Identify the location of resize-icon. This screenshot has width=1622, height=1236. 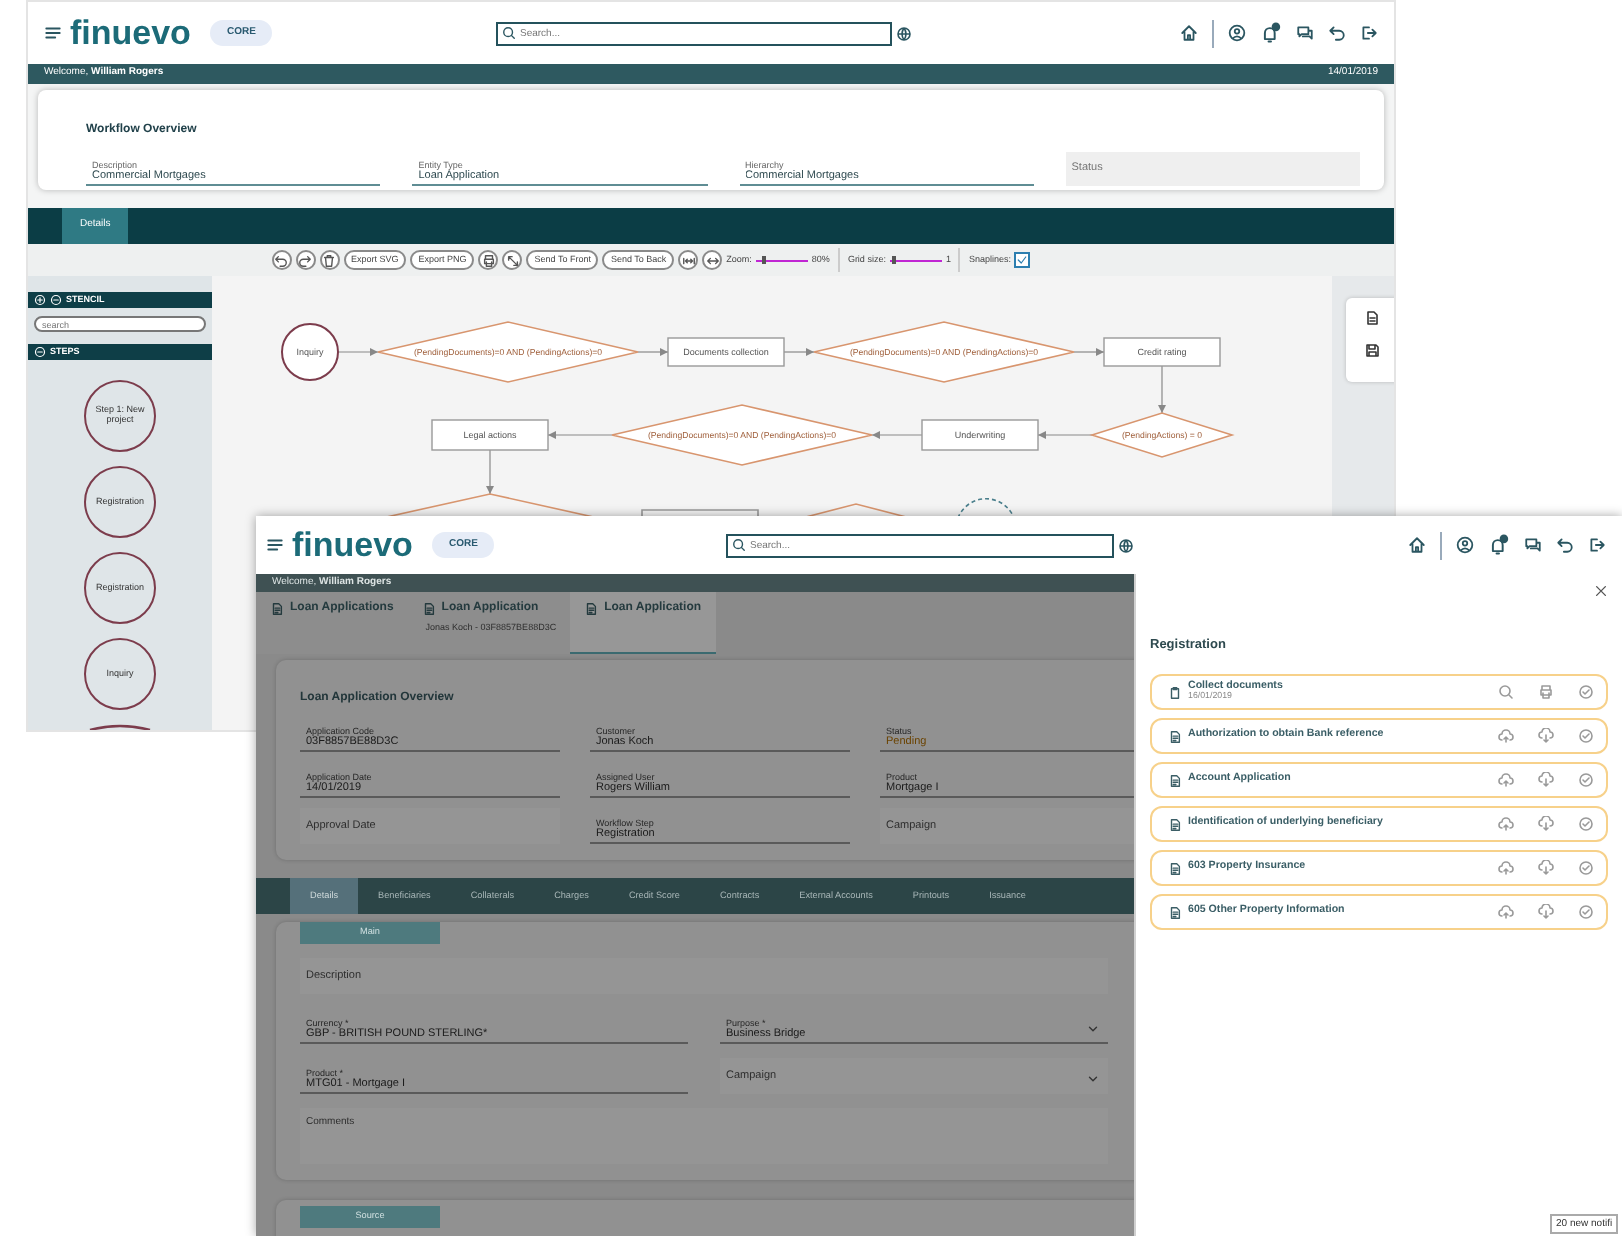
(512, 260).